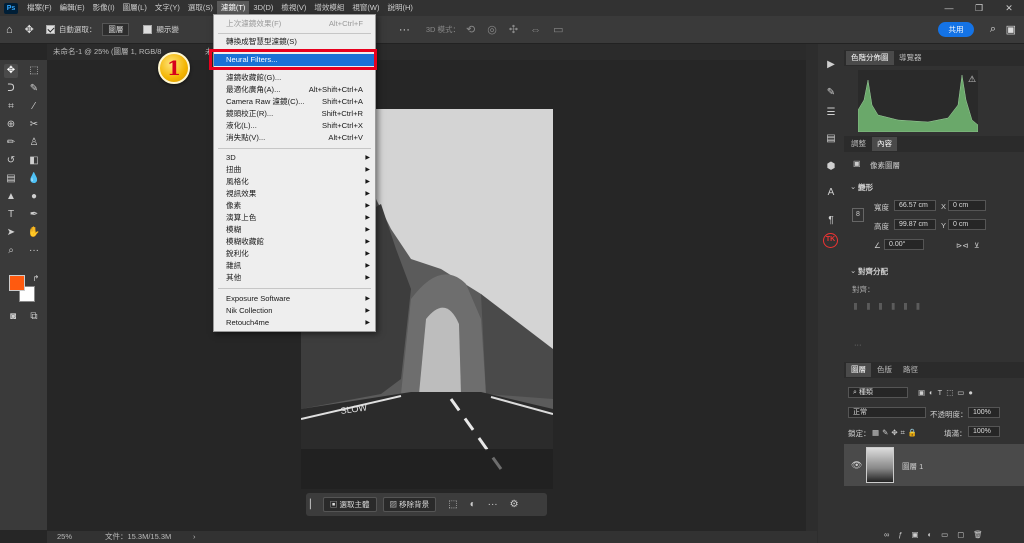  Describe the element at coordinates (148, 29) in the screenshot. I see `show-transform-checkbox` at that location.